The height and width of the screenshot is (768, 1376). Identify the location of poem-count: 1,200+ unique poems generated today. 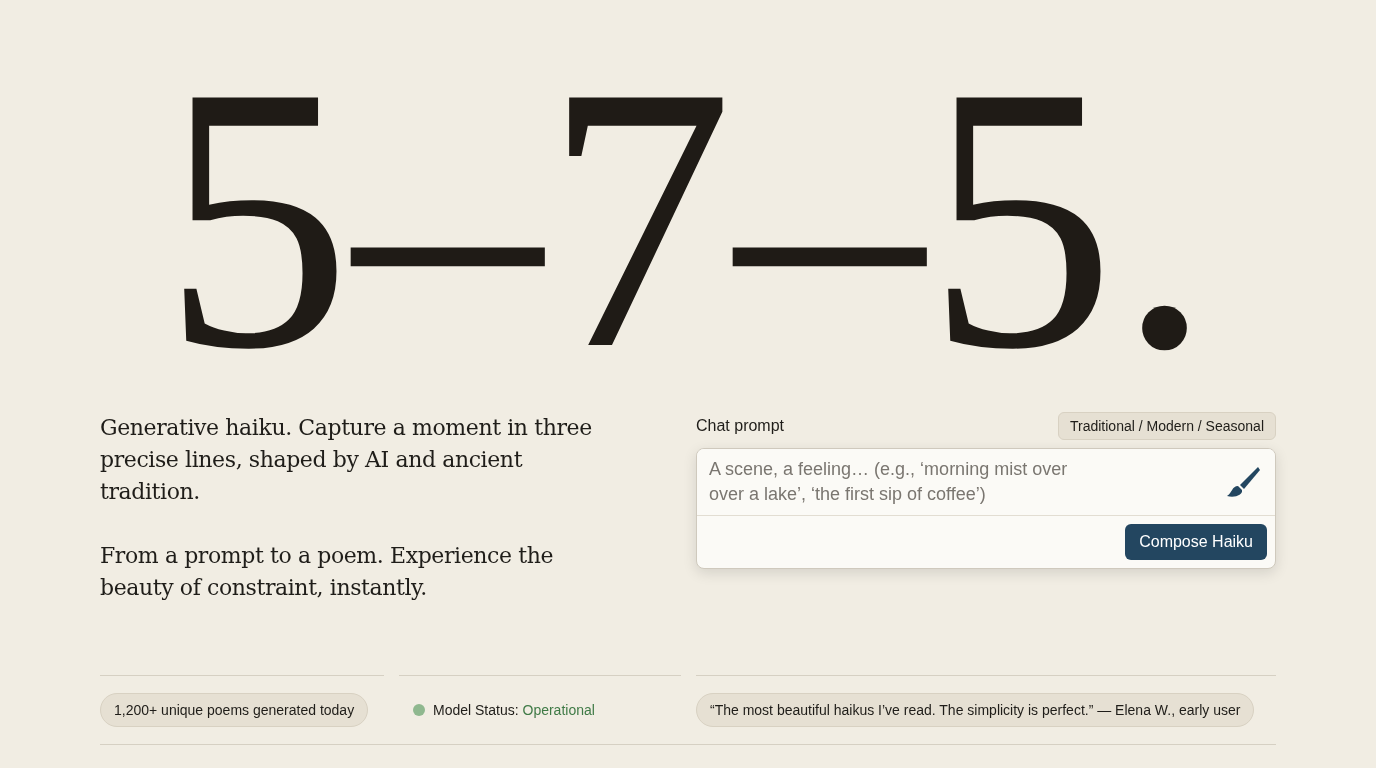
(234, 710).